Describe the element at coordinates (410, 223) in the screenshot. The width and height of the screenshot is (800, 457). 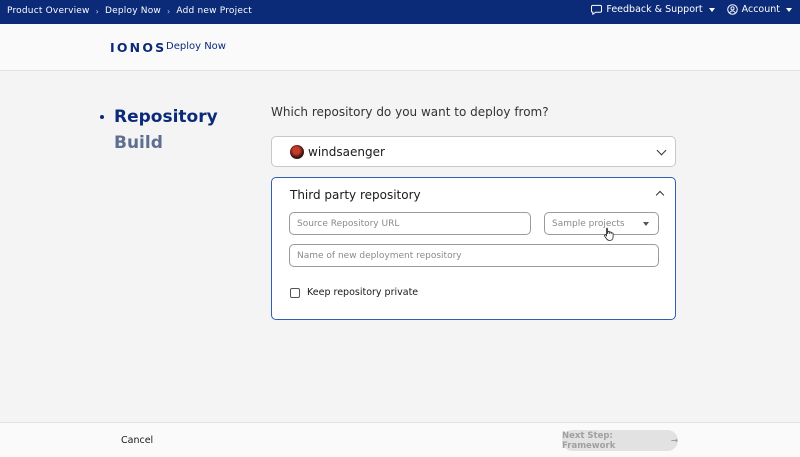
I see `source-repository-url-input: Source Repository URL` at that location.